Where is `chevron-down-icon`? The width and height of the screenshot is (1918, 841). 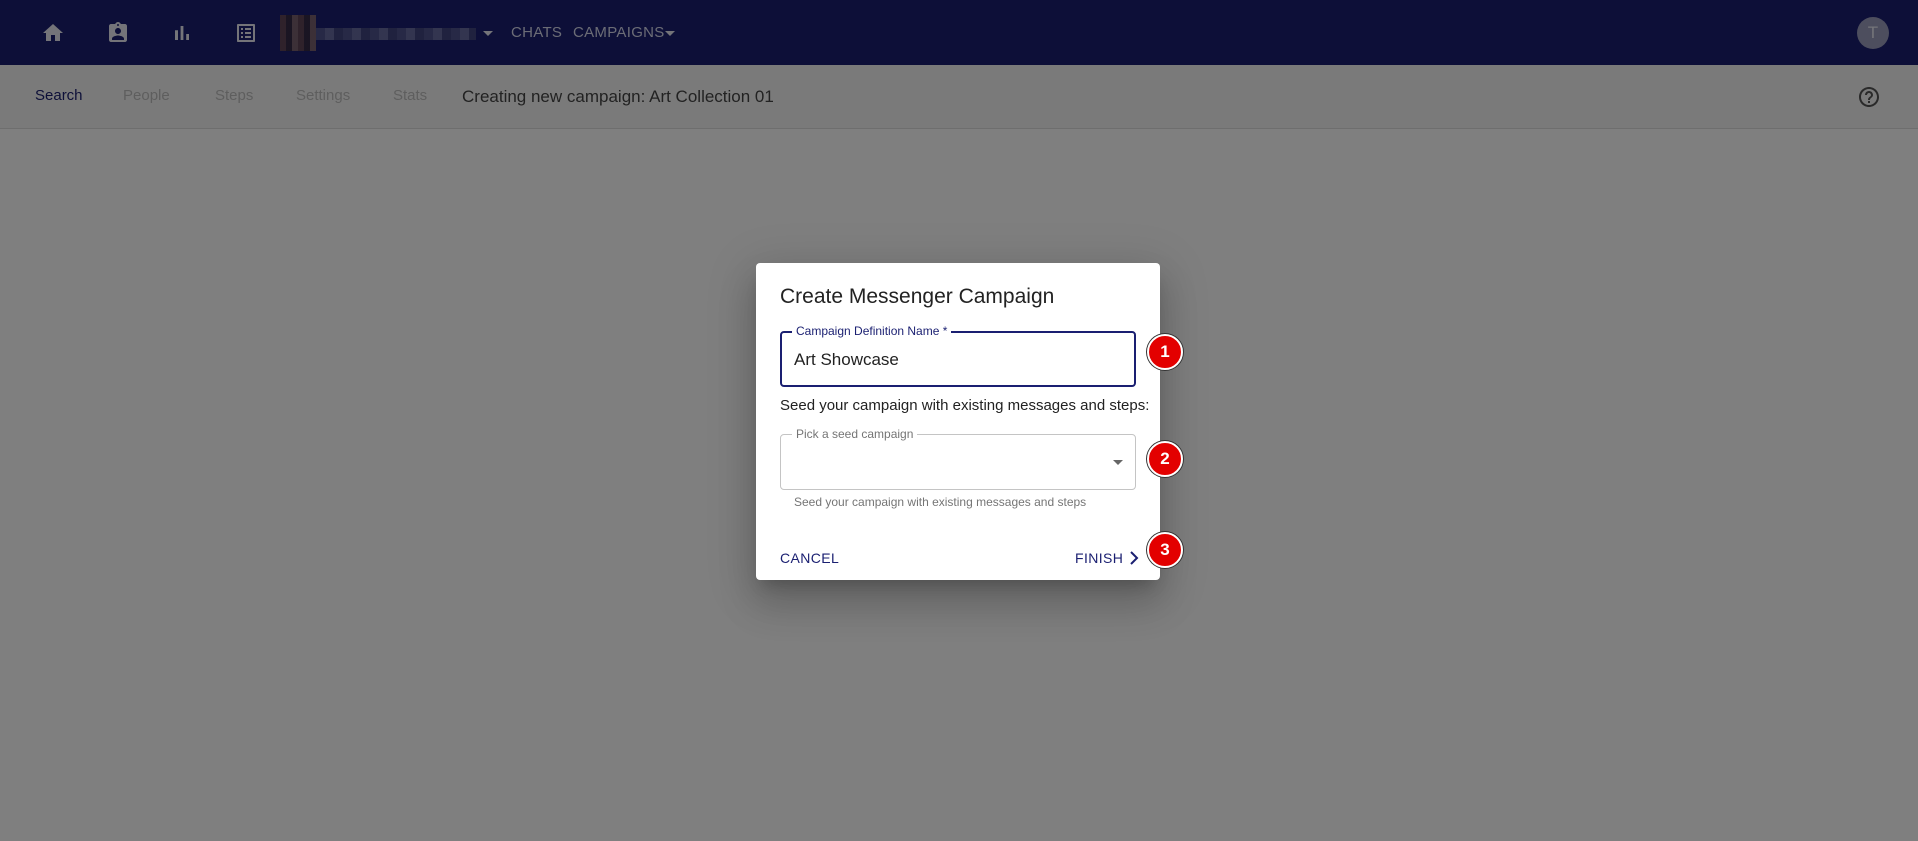 chevron-down-icon is located at coordinates (1118, 462).